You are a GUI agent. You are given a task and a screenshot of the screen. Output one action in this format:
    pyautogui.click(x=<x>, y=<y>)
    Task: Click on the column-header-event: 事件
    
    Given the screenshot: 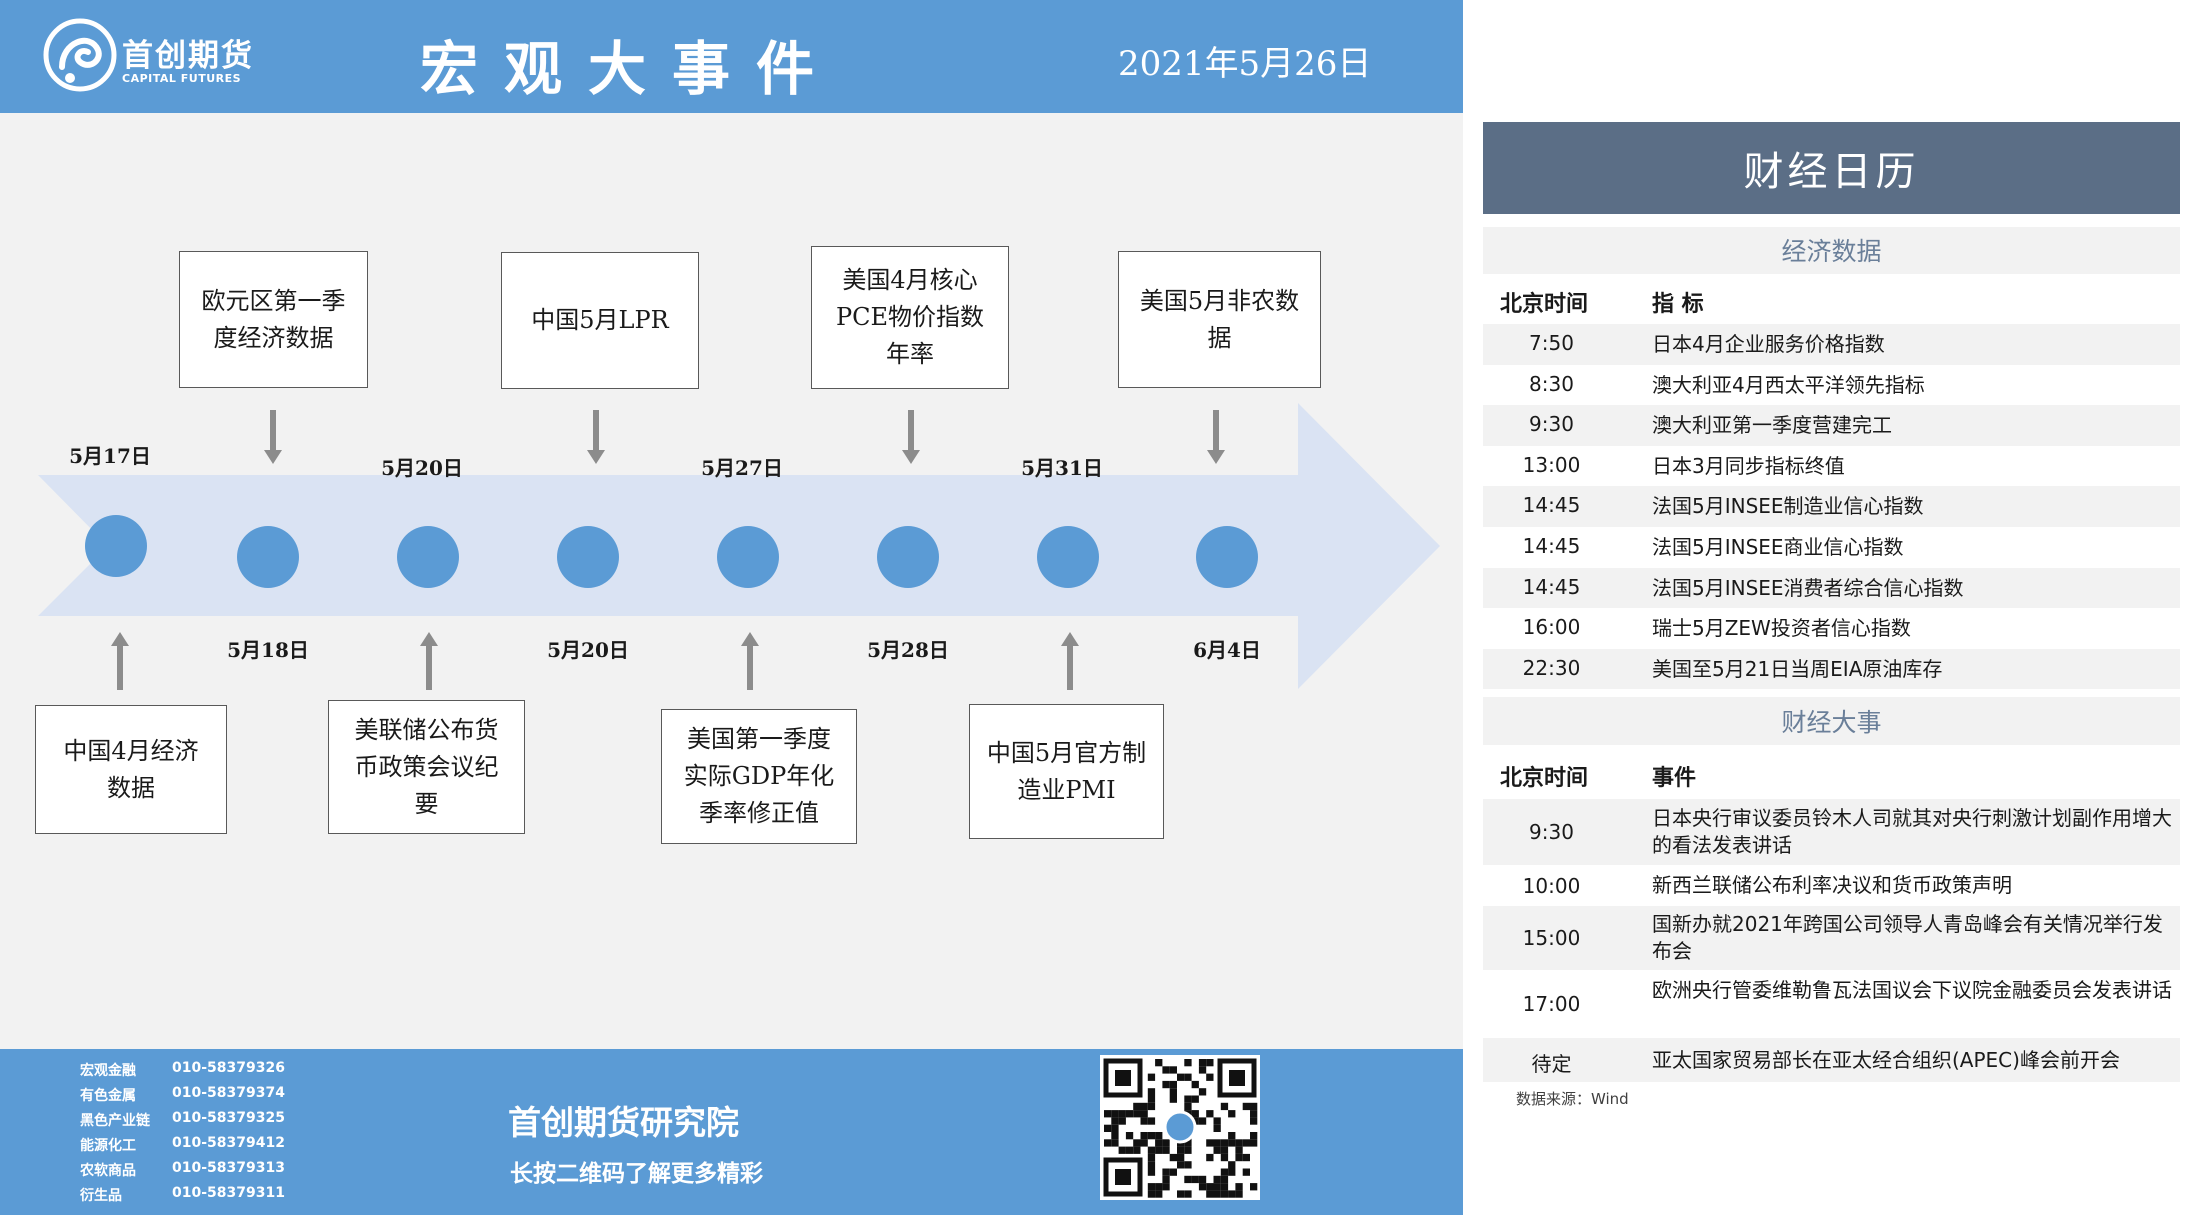 What is the action you would take?
    pyautogui.click(x=1674, y=778)
    